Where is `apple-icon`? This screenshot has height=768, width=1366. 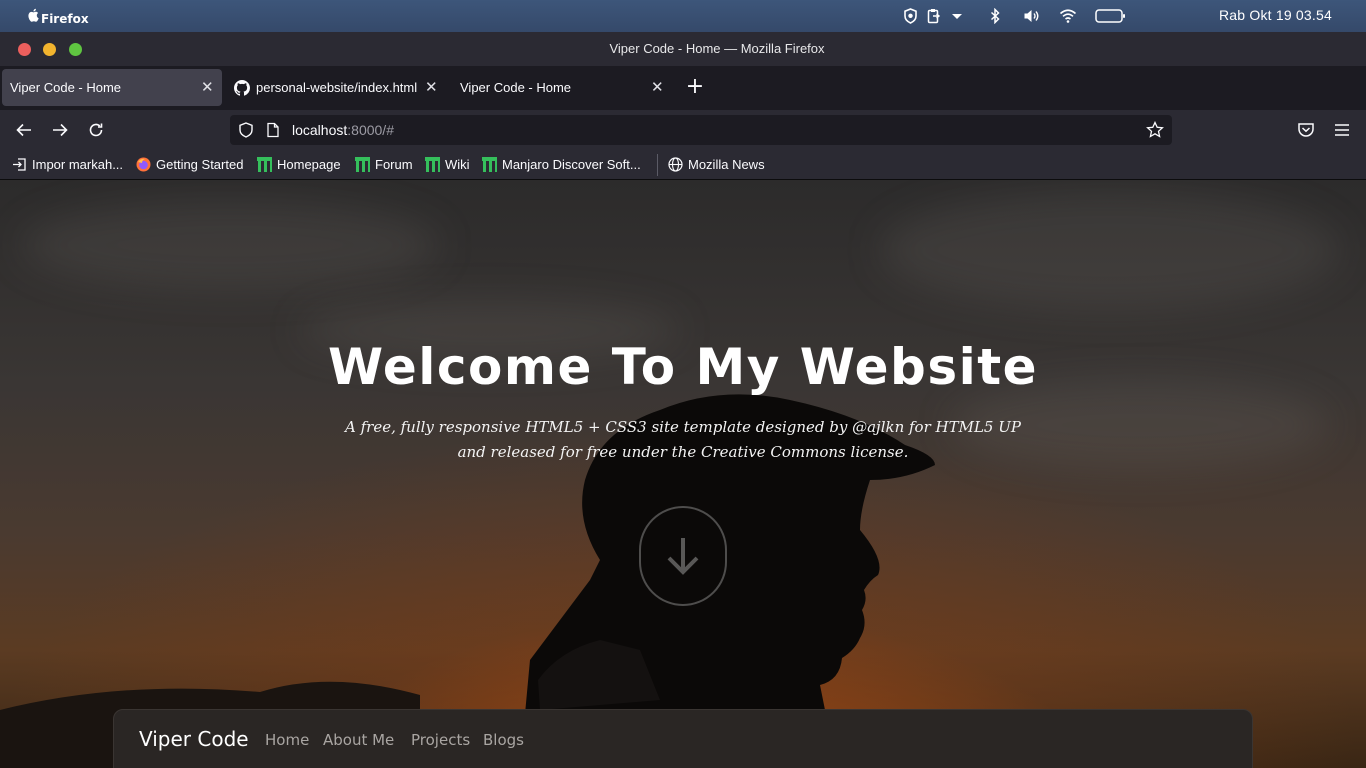
apple-icon is located at coordinates (33, 15).